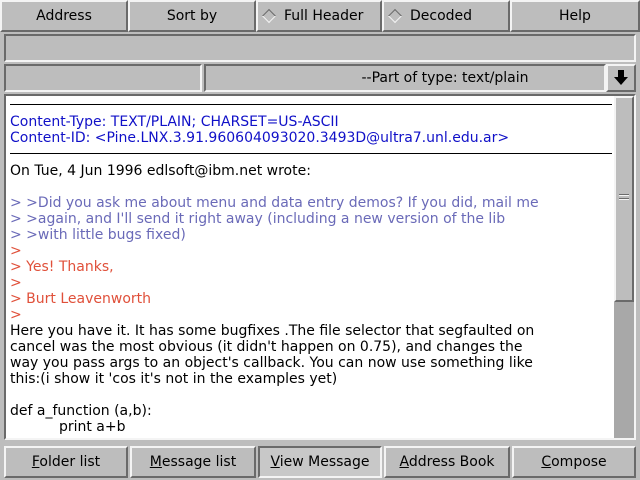  I want to click on view-message-label: View Message, so click(320, 462).